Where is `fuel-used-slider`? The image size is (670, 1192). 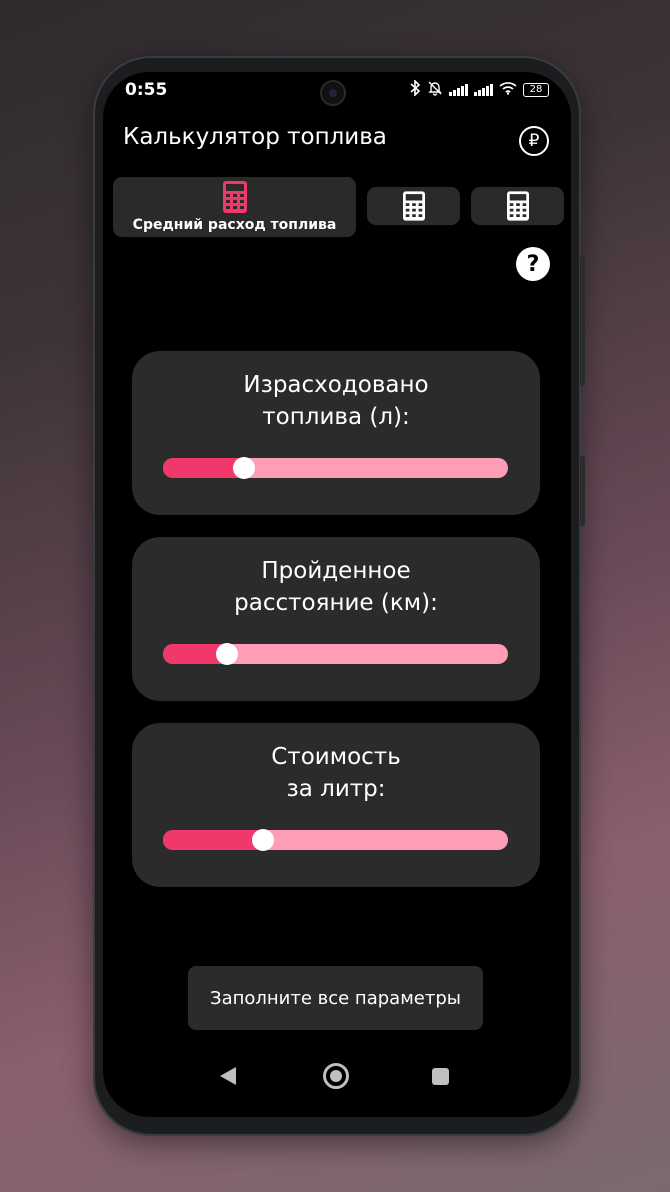 fuel-used-slider is located at coordinates (335, 468).